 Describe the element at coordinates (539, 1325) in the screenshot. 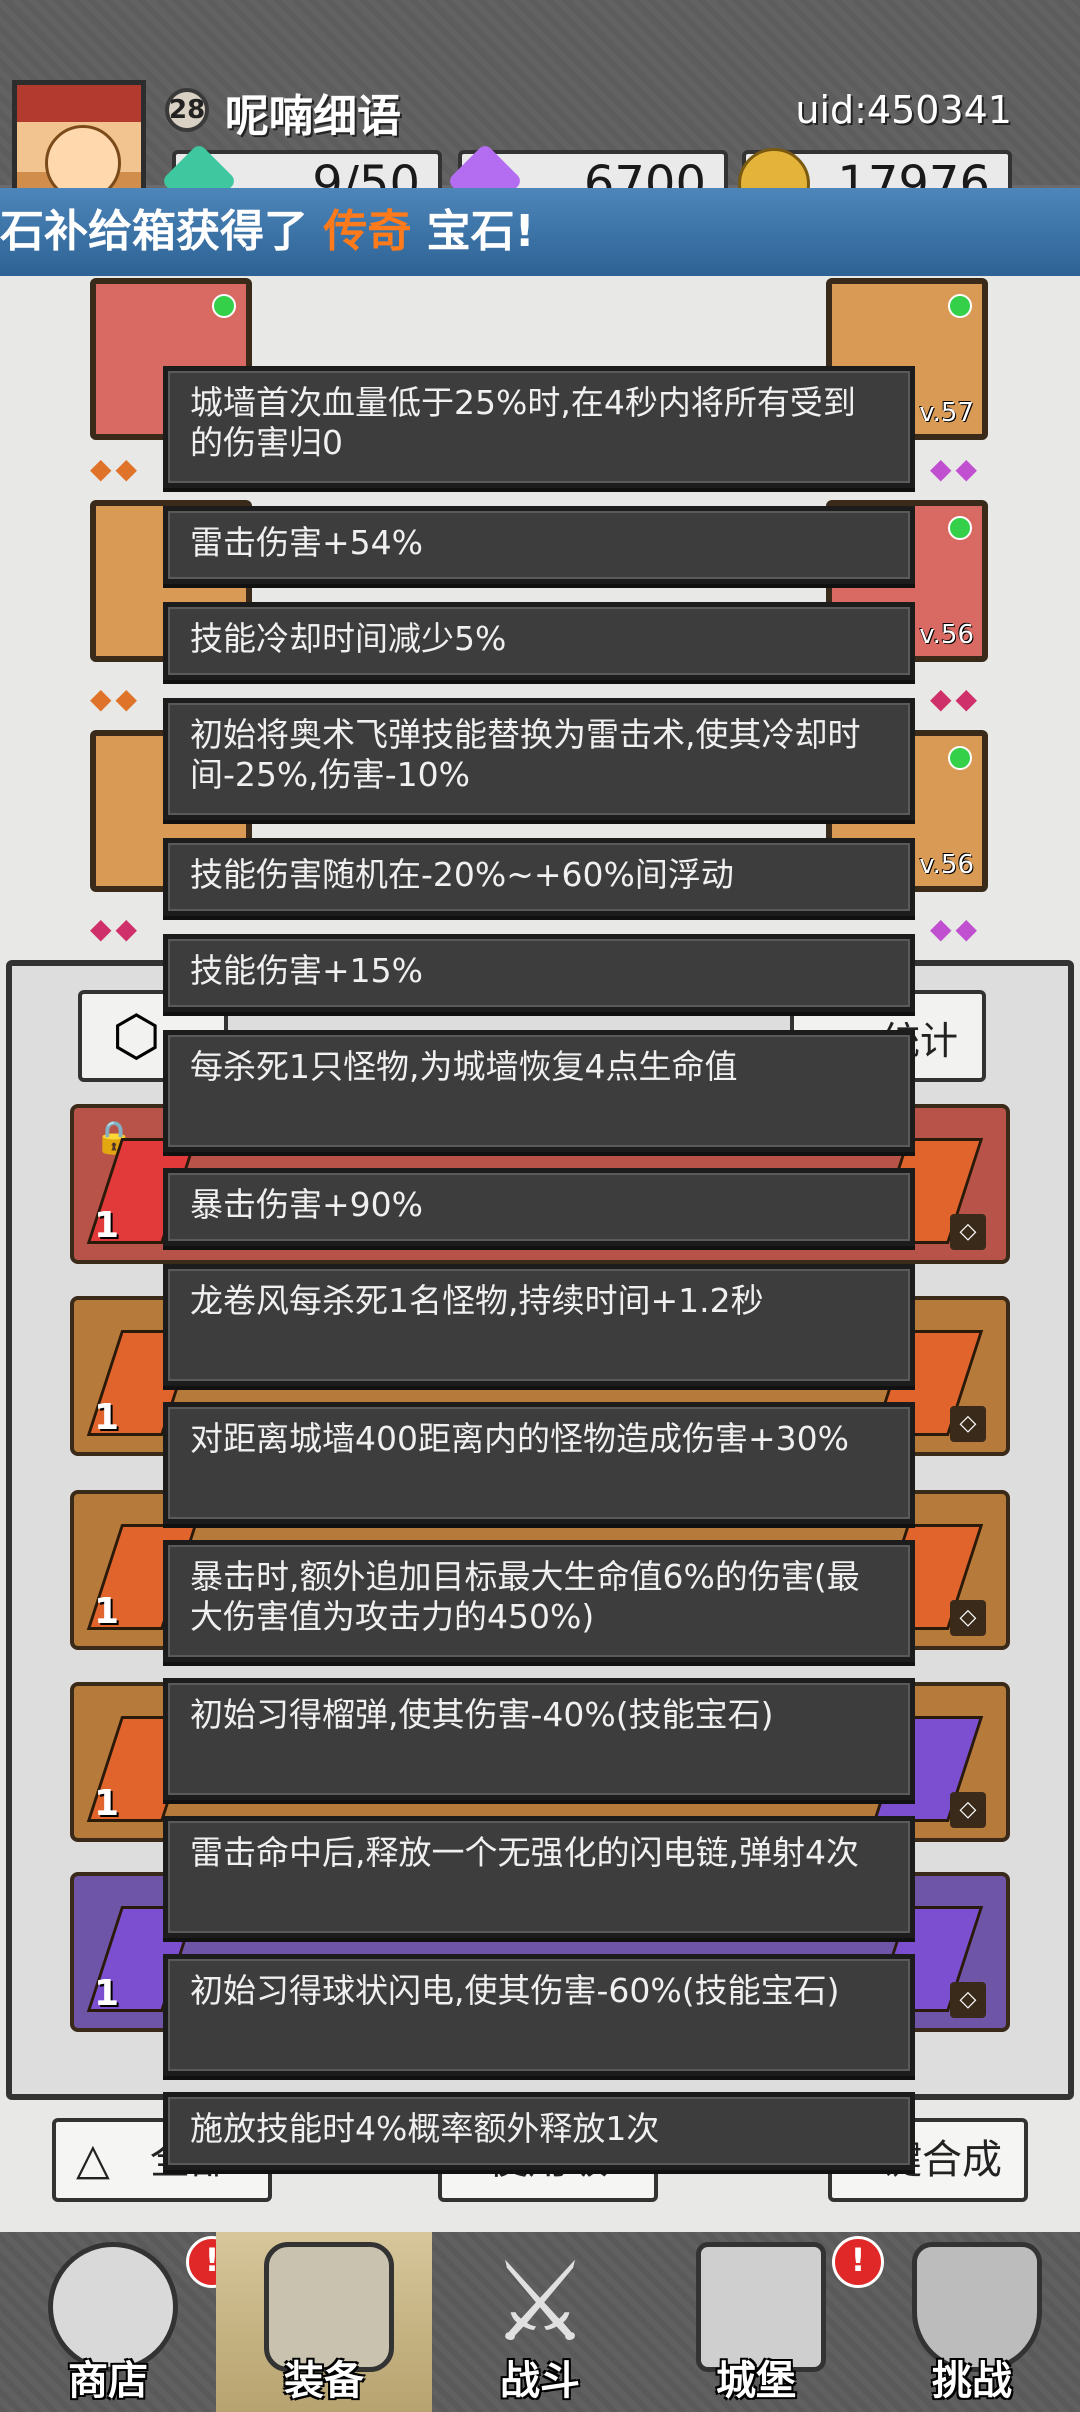

I see `gem-effect-tooltip: 龙卷风每杀死1名怪物,持续时间+1.2秒` at that location.